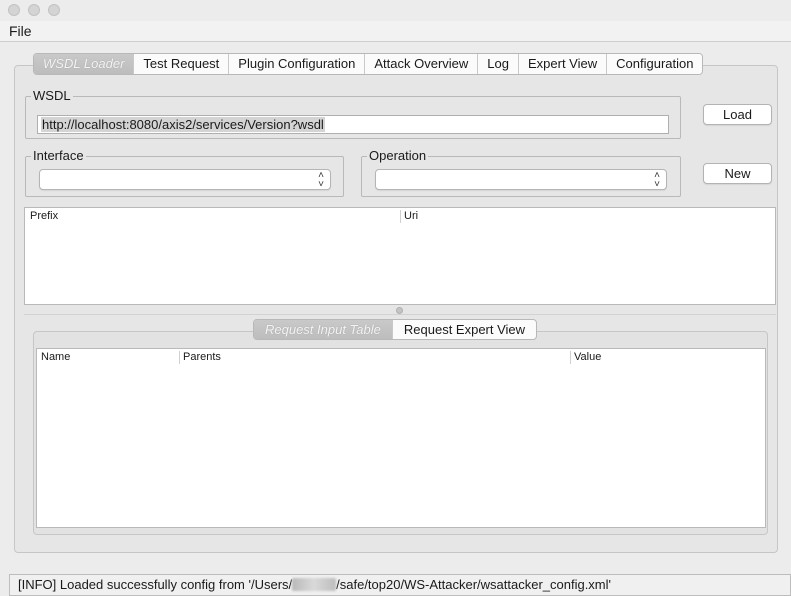  Describe the element at coordinates (181, 64) in the screenshot. I see `tab-test-request: Test Request` at that location.